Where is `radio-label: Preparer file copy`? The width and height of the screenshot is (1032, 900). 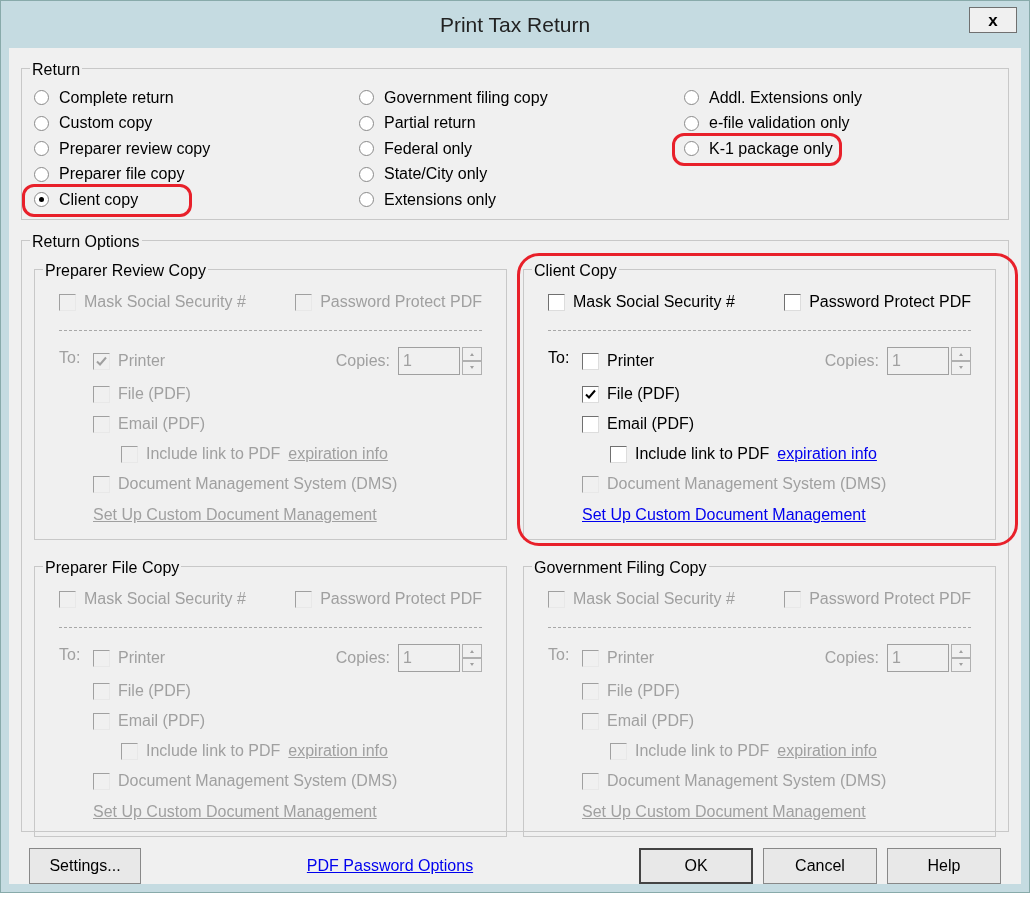 radio-label: Preparer file copy is located at coordinates (122, 174).